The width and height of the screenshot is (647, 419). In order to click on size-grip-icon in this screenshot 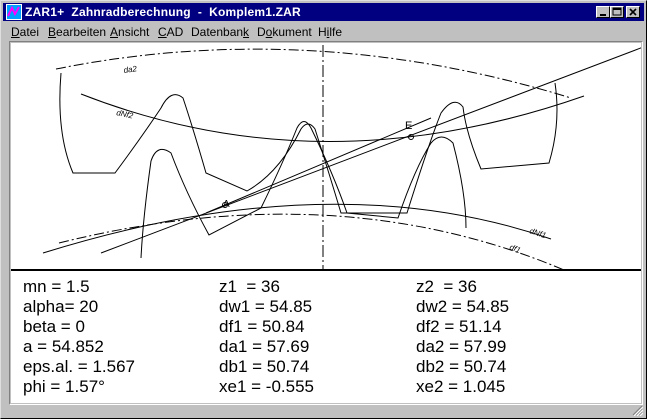, I will do `click(637, 410)`.